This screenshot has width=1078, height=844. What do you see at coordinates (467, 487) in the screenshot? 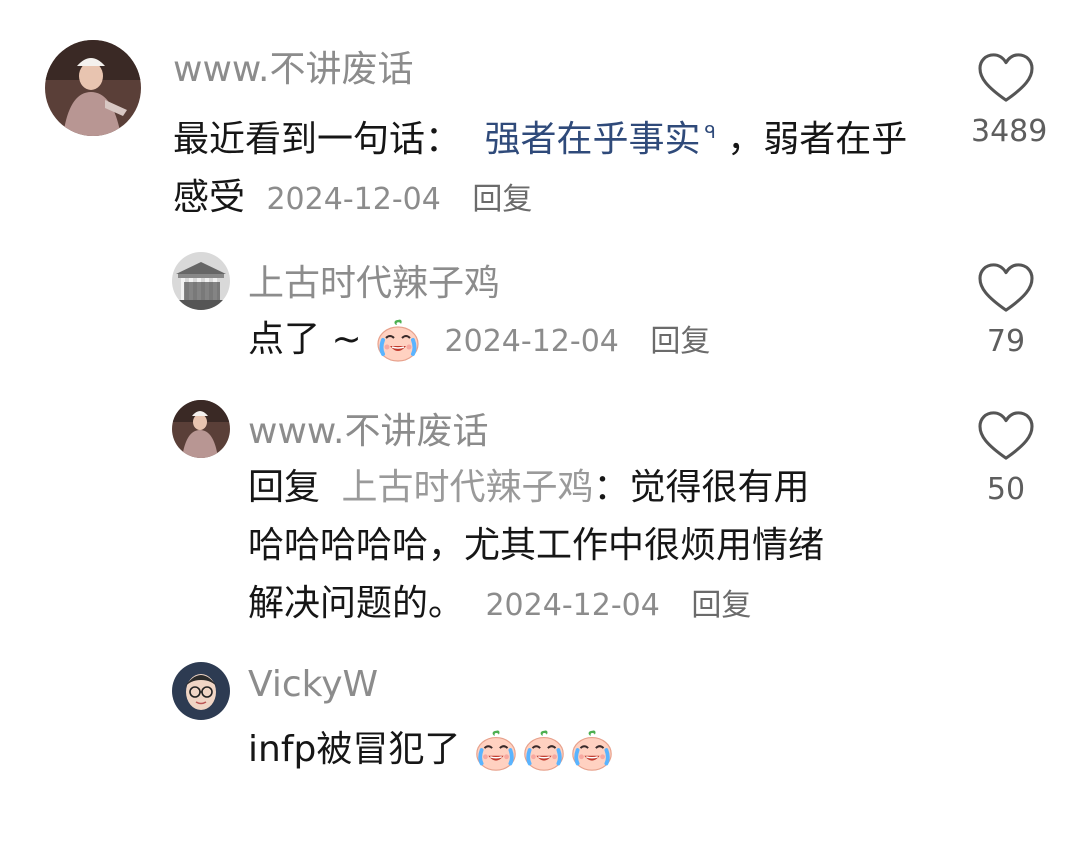
I see `mention-link: 上古时代辣子鸡` at bounding box center [467, 487].